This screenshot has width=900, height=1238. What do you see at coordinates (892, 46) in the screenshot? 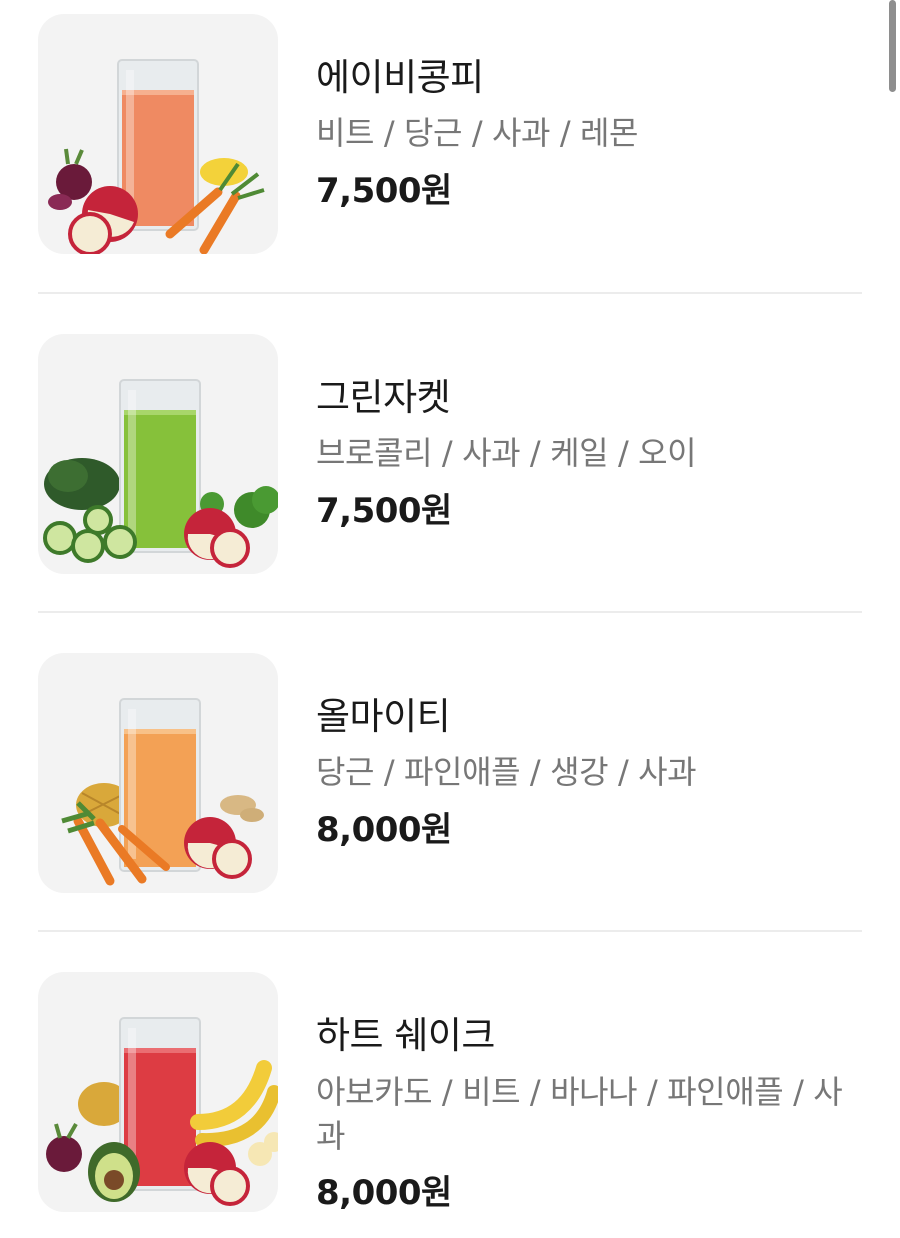
I see `scrollbar` at bounding box center [892, 46].